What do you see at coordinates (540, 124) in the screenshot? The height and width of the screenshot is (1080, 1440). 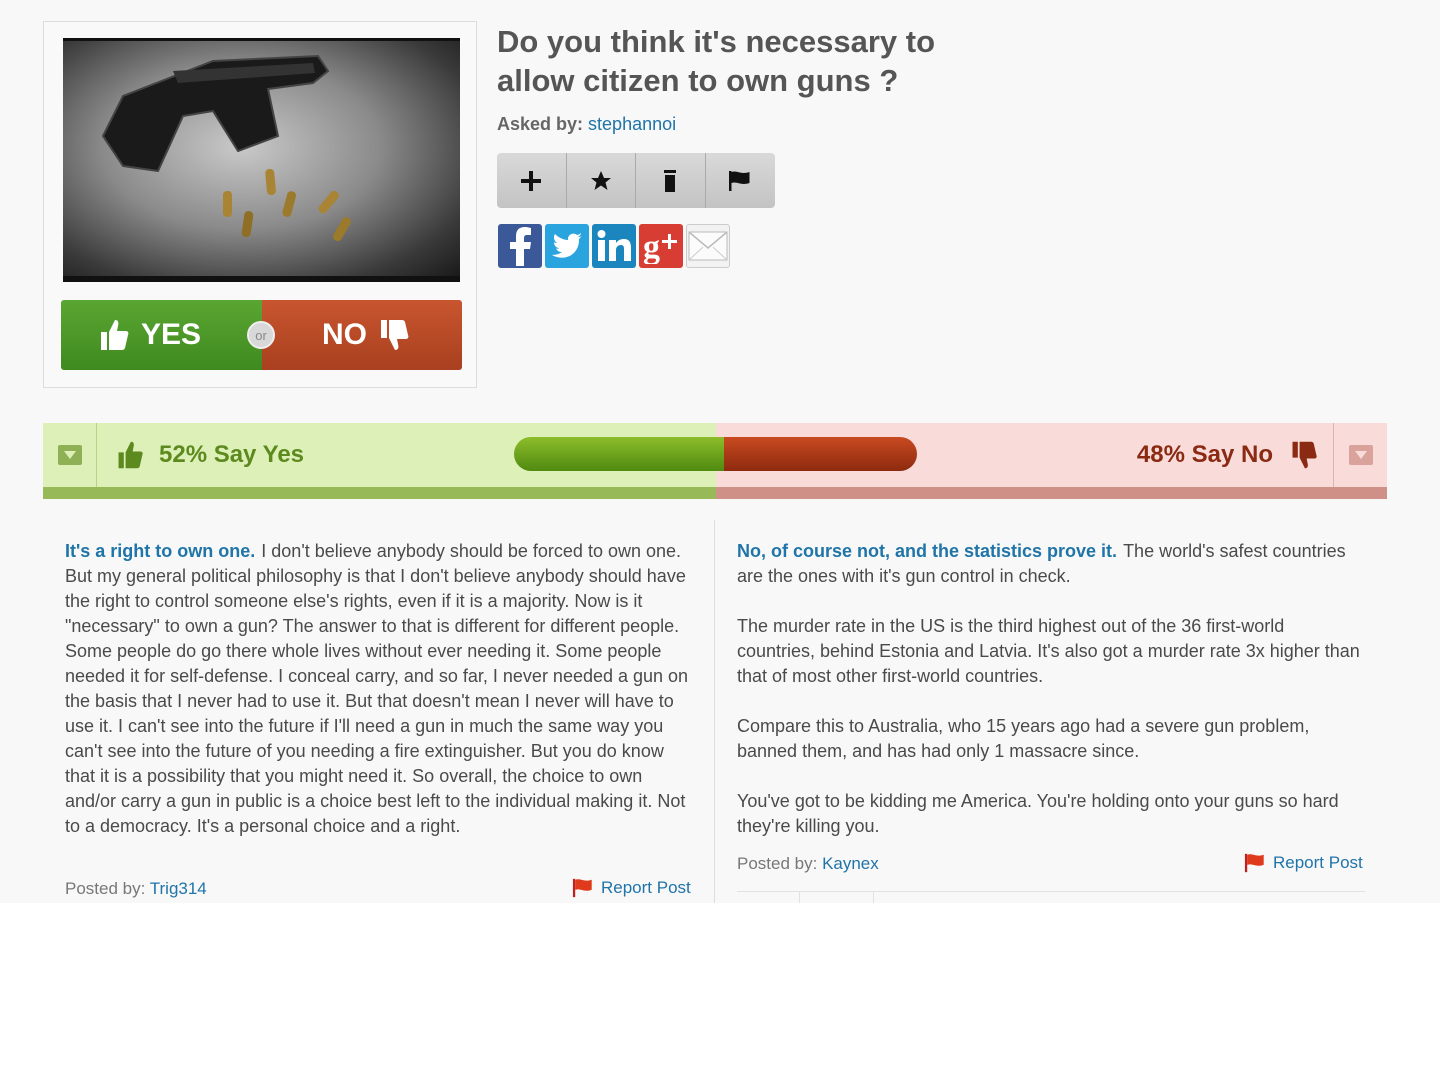 I see `asked-by-label: Asked by:` at bounding box center [540, 124].